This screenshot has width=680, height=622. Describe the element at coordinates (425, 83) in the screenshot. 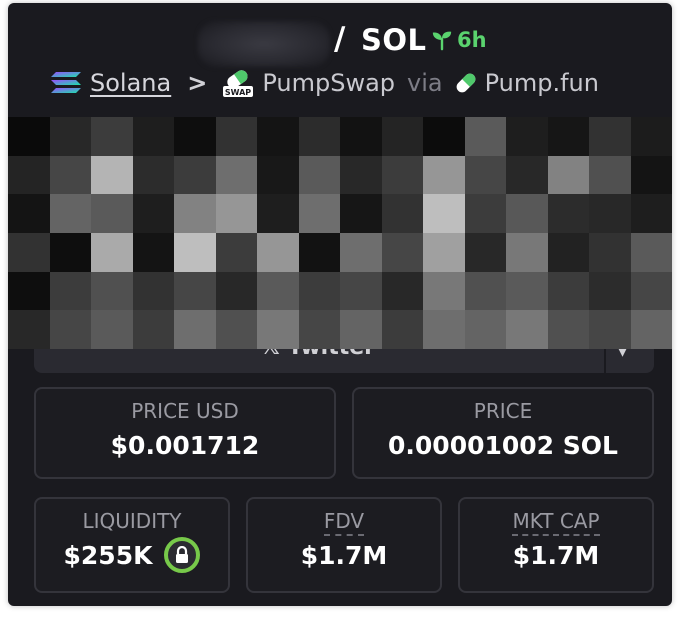

I see `via-label: via` at that location.